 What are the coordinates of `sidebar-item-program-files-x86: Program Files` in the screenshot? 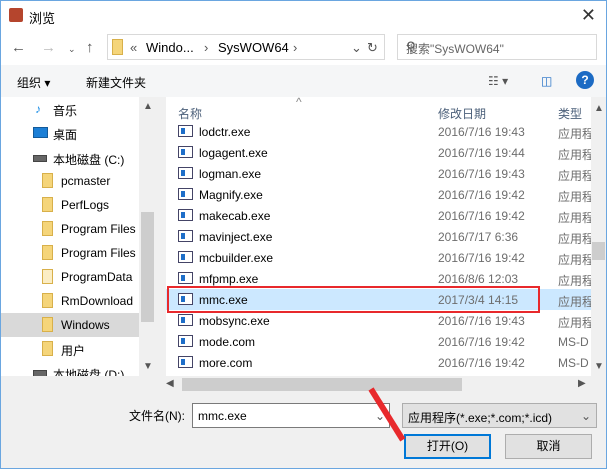 It's located at (70, 253).